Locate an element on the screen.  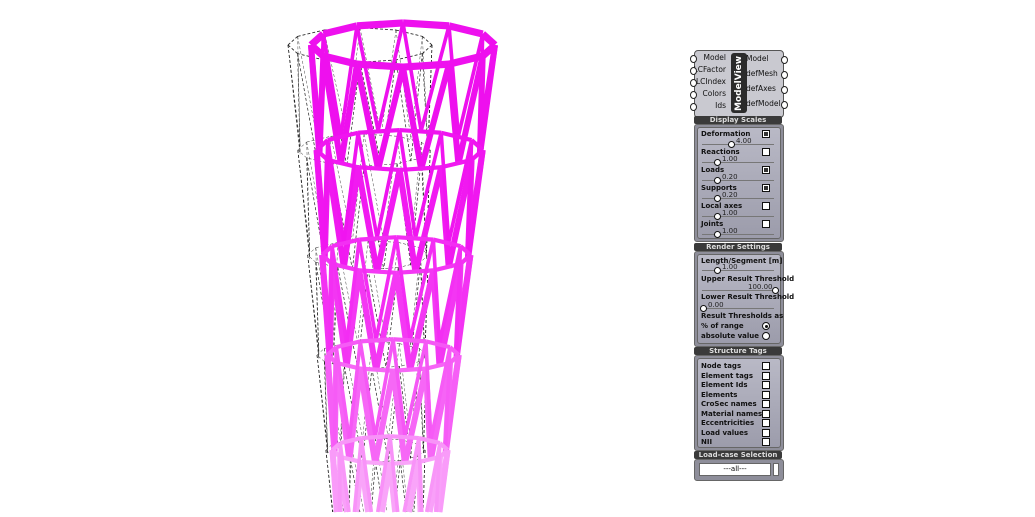
absolute-value-radio is located at coordinates (766, 336).